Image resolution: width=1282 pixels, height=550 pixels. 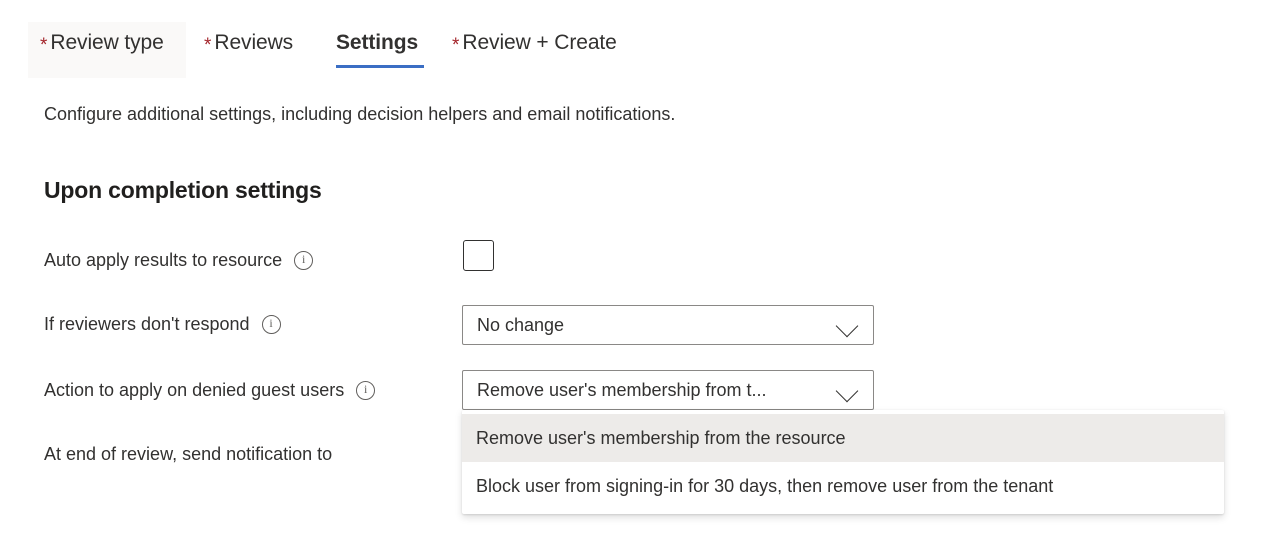 What do you see at coordinates (254, 42) in the screenshot?
I see `tab-label: Reviews` at bounding box center [254, 42].